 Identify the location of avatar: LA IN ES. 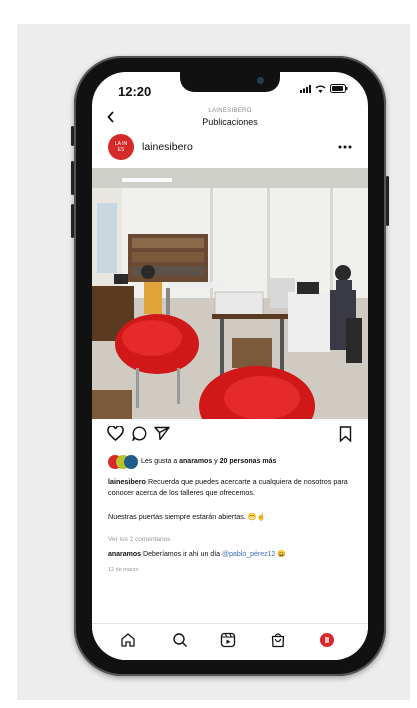
(121, 147).